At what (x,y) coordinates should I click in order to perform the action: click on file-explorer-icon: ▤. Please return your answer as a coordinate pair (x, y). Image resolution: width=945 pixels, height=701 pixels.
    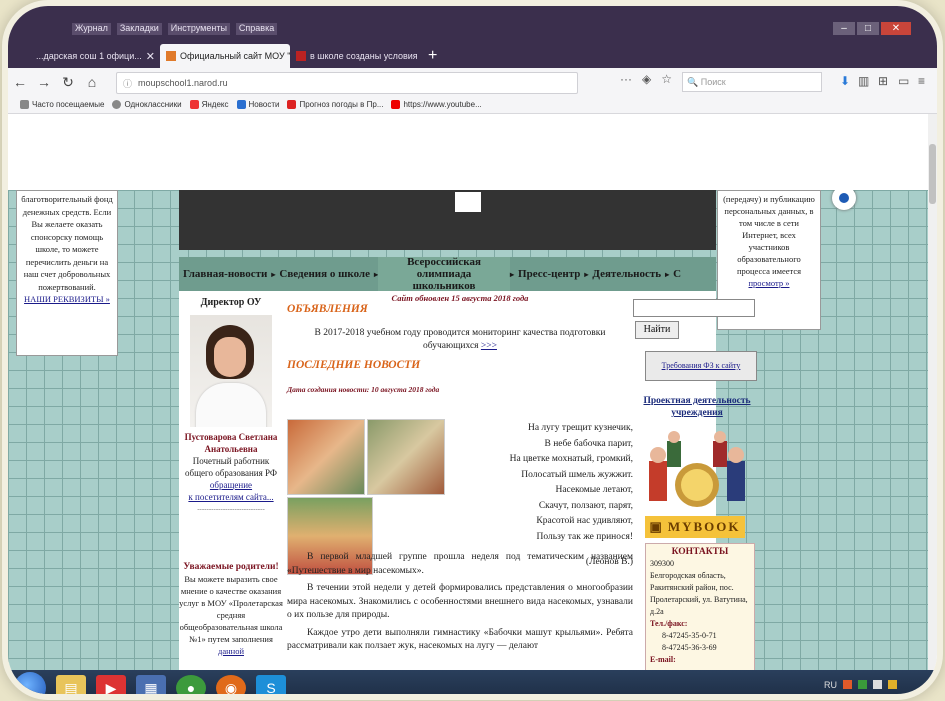
    Looking at the image, I should click on (71, 684).